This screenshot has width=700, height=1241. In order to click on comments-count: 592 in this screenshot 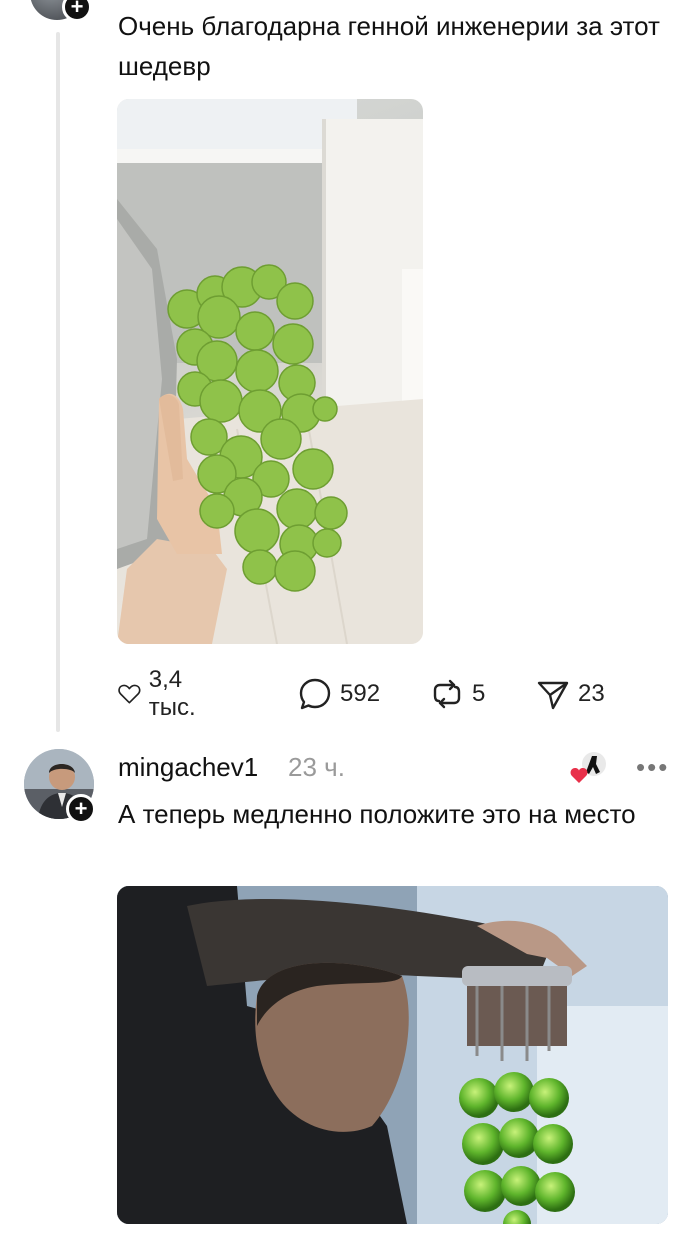, I will do `click(360, 693)`.